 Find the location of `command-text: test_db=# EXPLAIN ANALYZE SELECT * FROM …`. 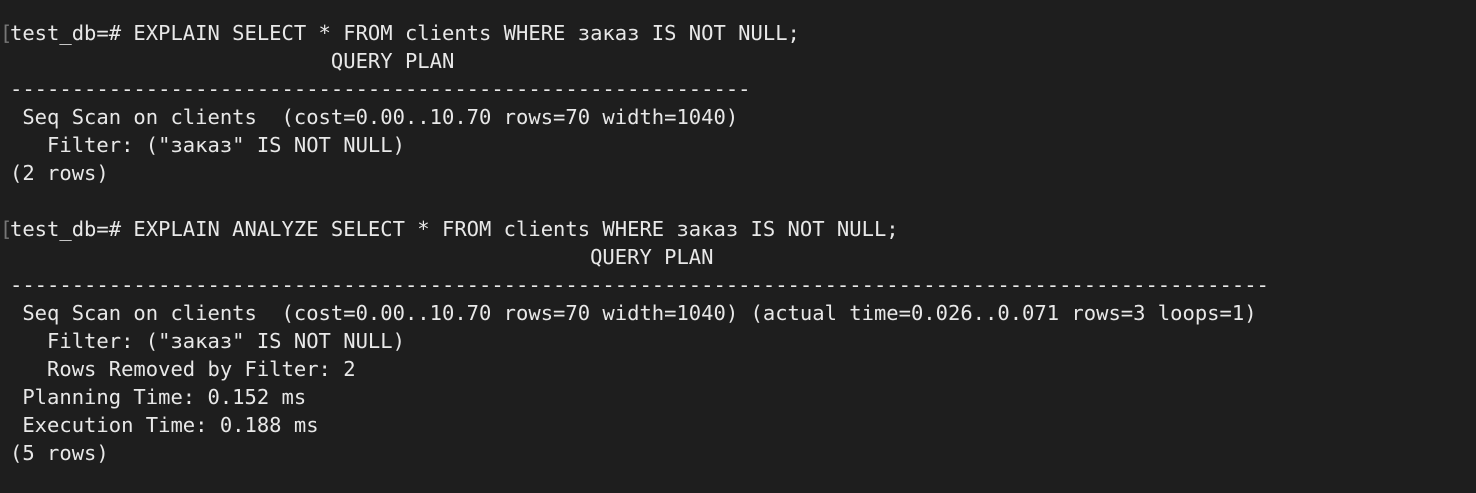

command-text: test_db=# EXPLAIN ANALYZE SELECT * FROM … is located at coordinates (454, 229).